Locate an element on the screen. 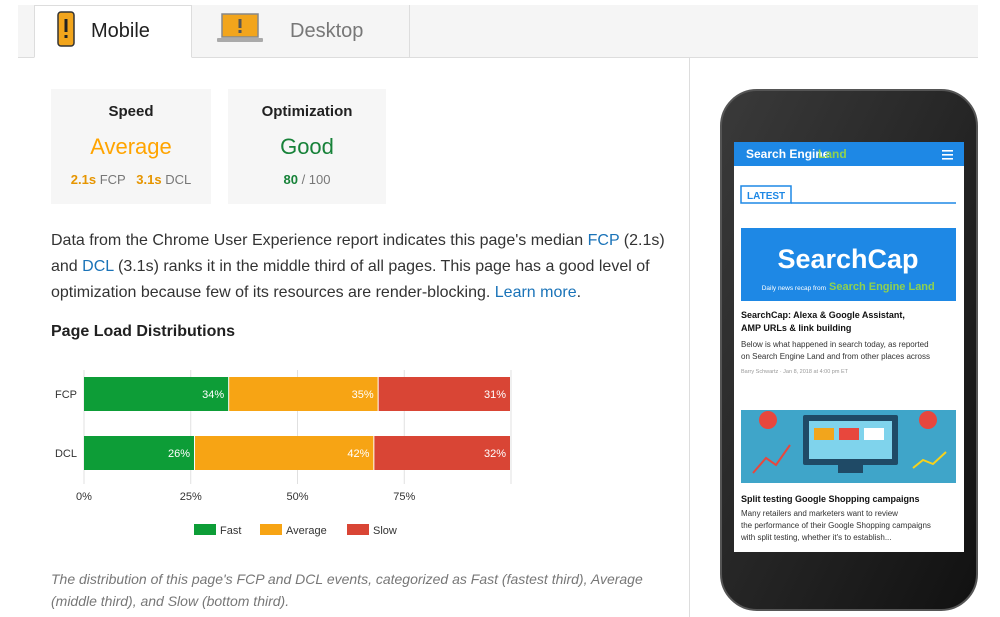 This screenshot has height=617, width=1000. legend-label-fast: Fast is located at coordinates (230, 531).